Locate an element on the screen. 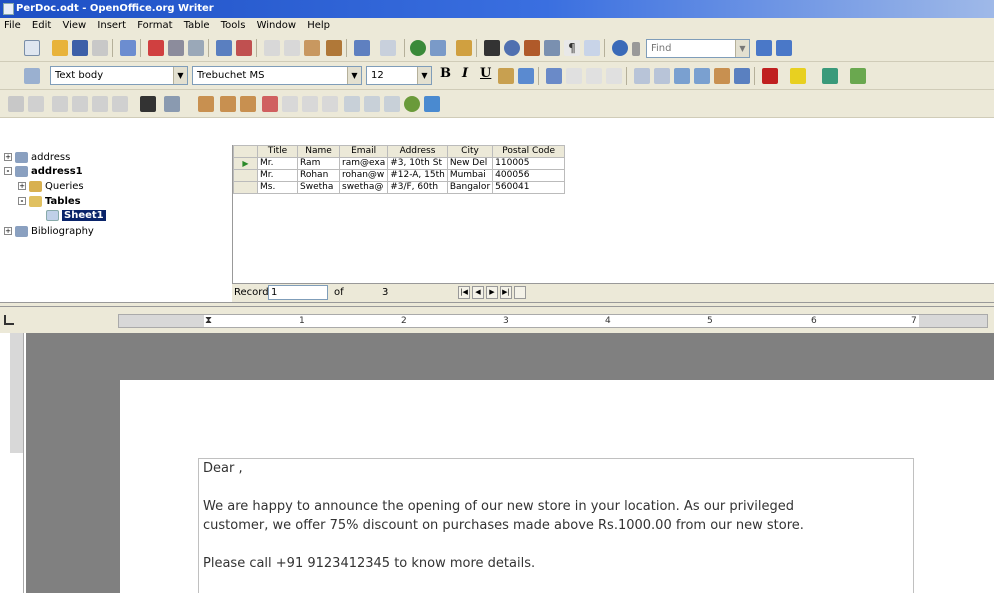 This screenshot has height=593, width=994. outline-icon is located at coordinates (526, 76).